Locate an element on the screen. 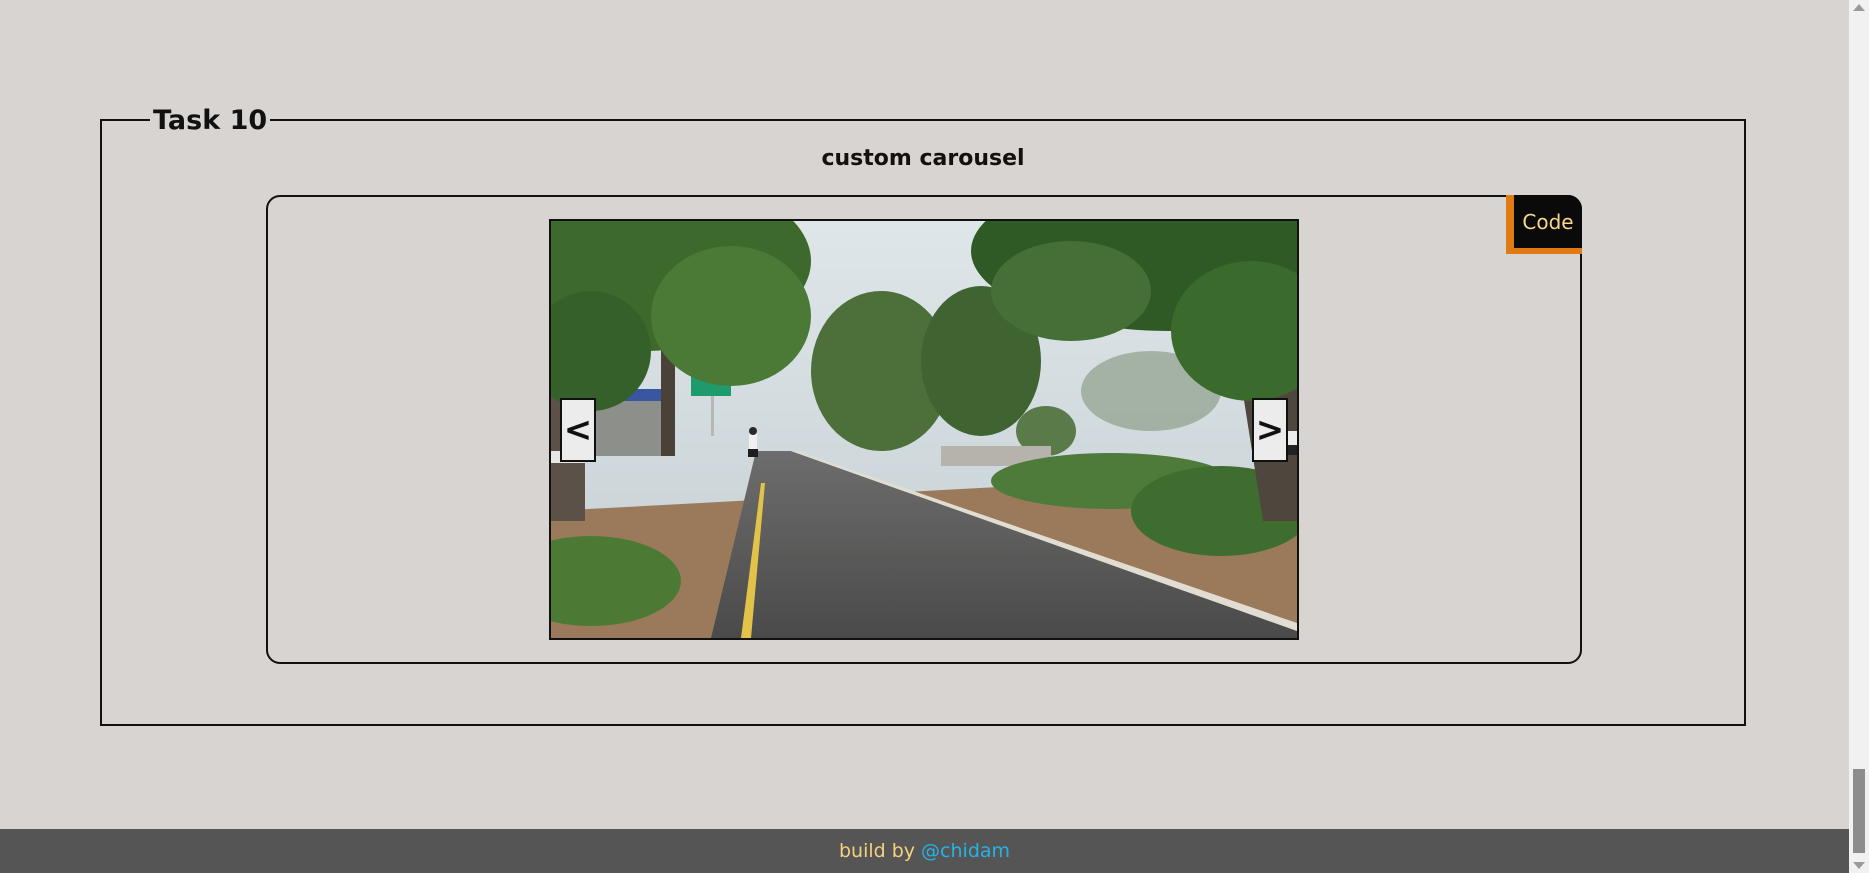 This screenshot has width=1869, height=873. footer: build by @chidam is located at coordinates (924, 851).